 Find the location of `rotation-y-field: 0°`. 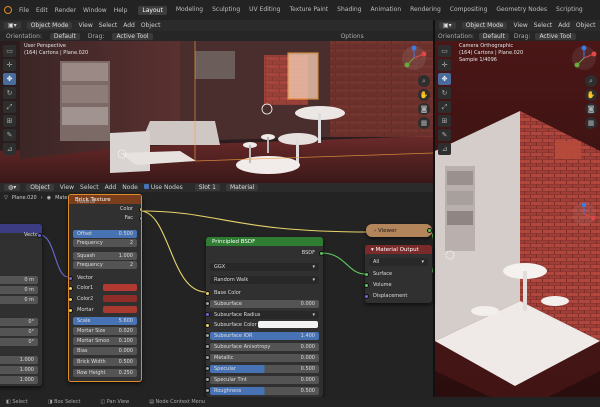

rotation-y-field: 0° is located at coordinates (19, 332).